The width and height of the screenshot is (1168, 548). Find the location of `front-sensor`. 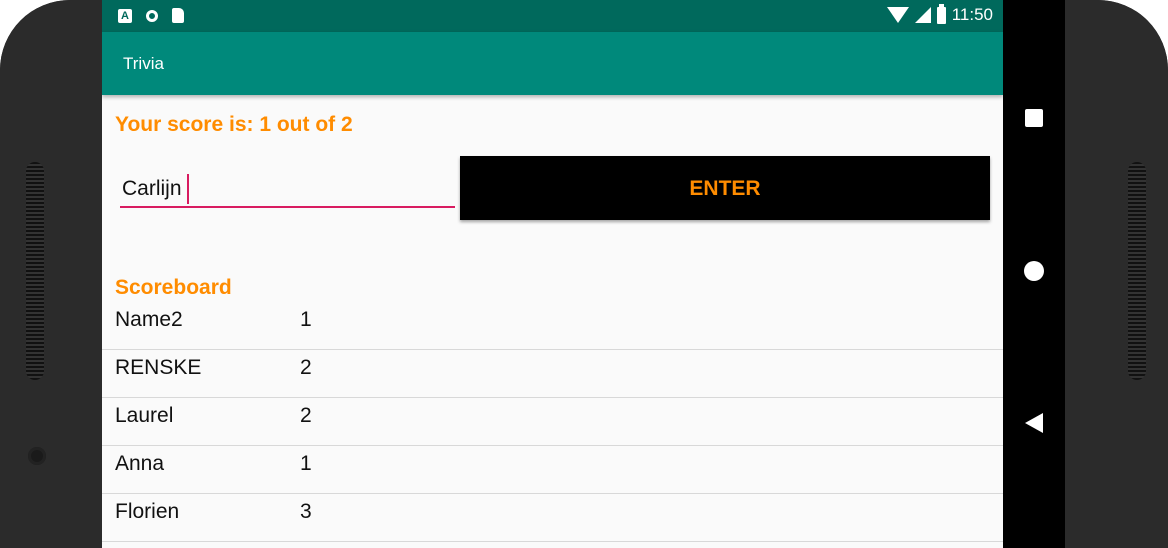

front-sensor is located at coordinates (37, 456).